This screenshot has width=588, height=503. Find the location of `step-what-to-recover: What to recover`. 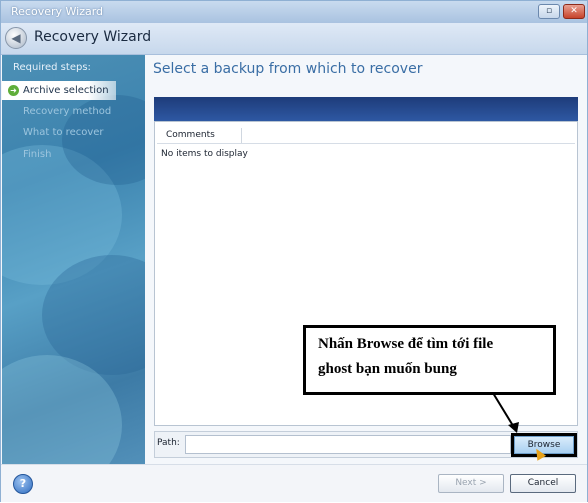

step-what-to-recover: What to recover is located at coordinates (73, 132).